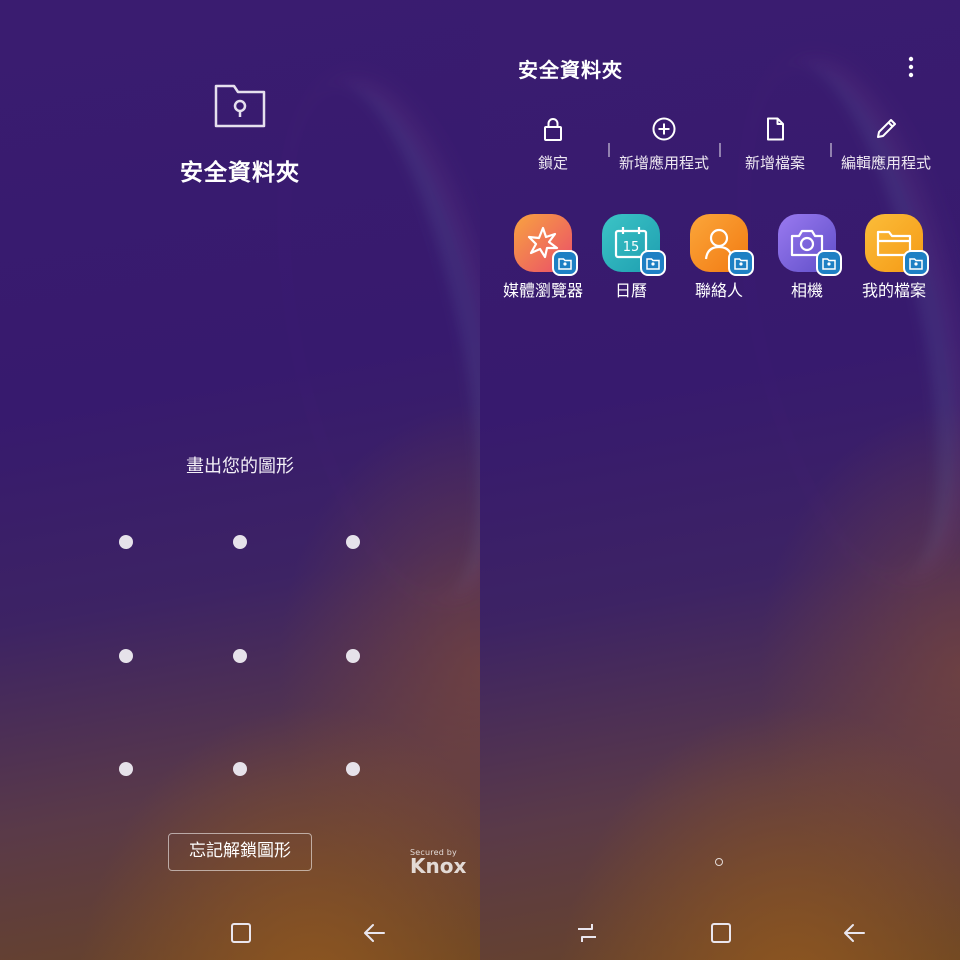 Image resolution: width=960 pixels, height=960 pixels. What do you see at coordinates (542, 290) in the screenshot?
I see `app-label: 媒體瀏覽器` at bounding box center [542, 290].